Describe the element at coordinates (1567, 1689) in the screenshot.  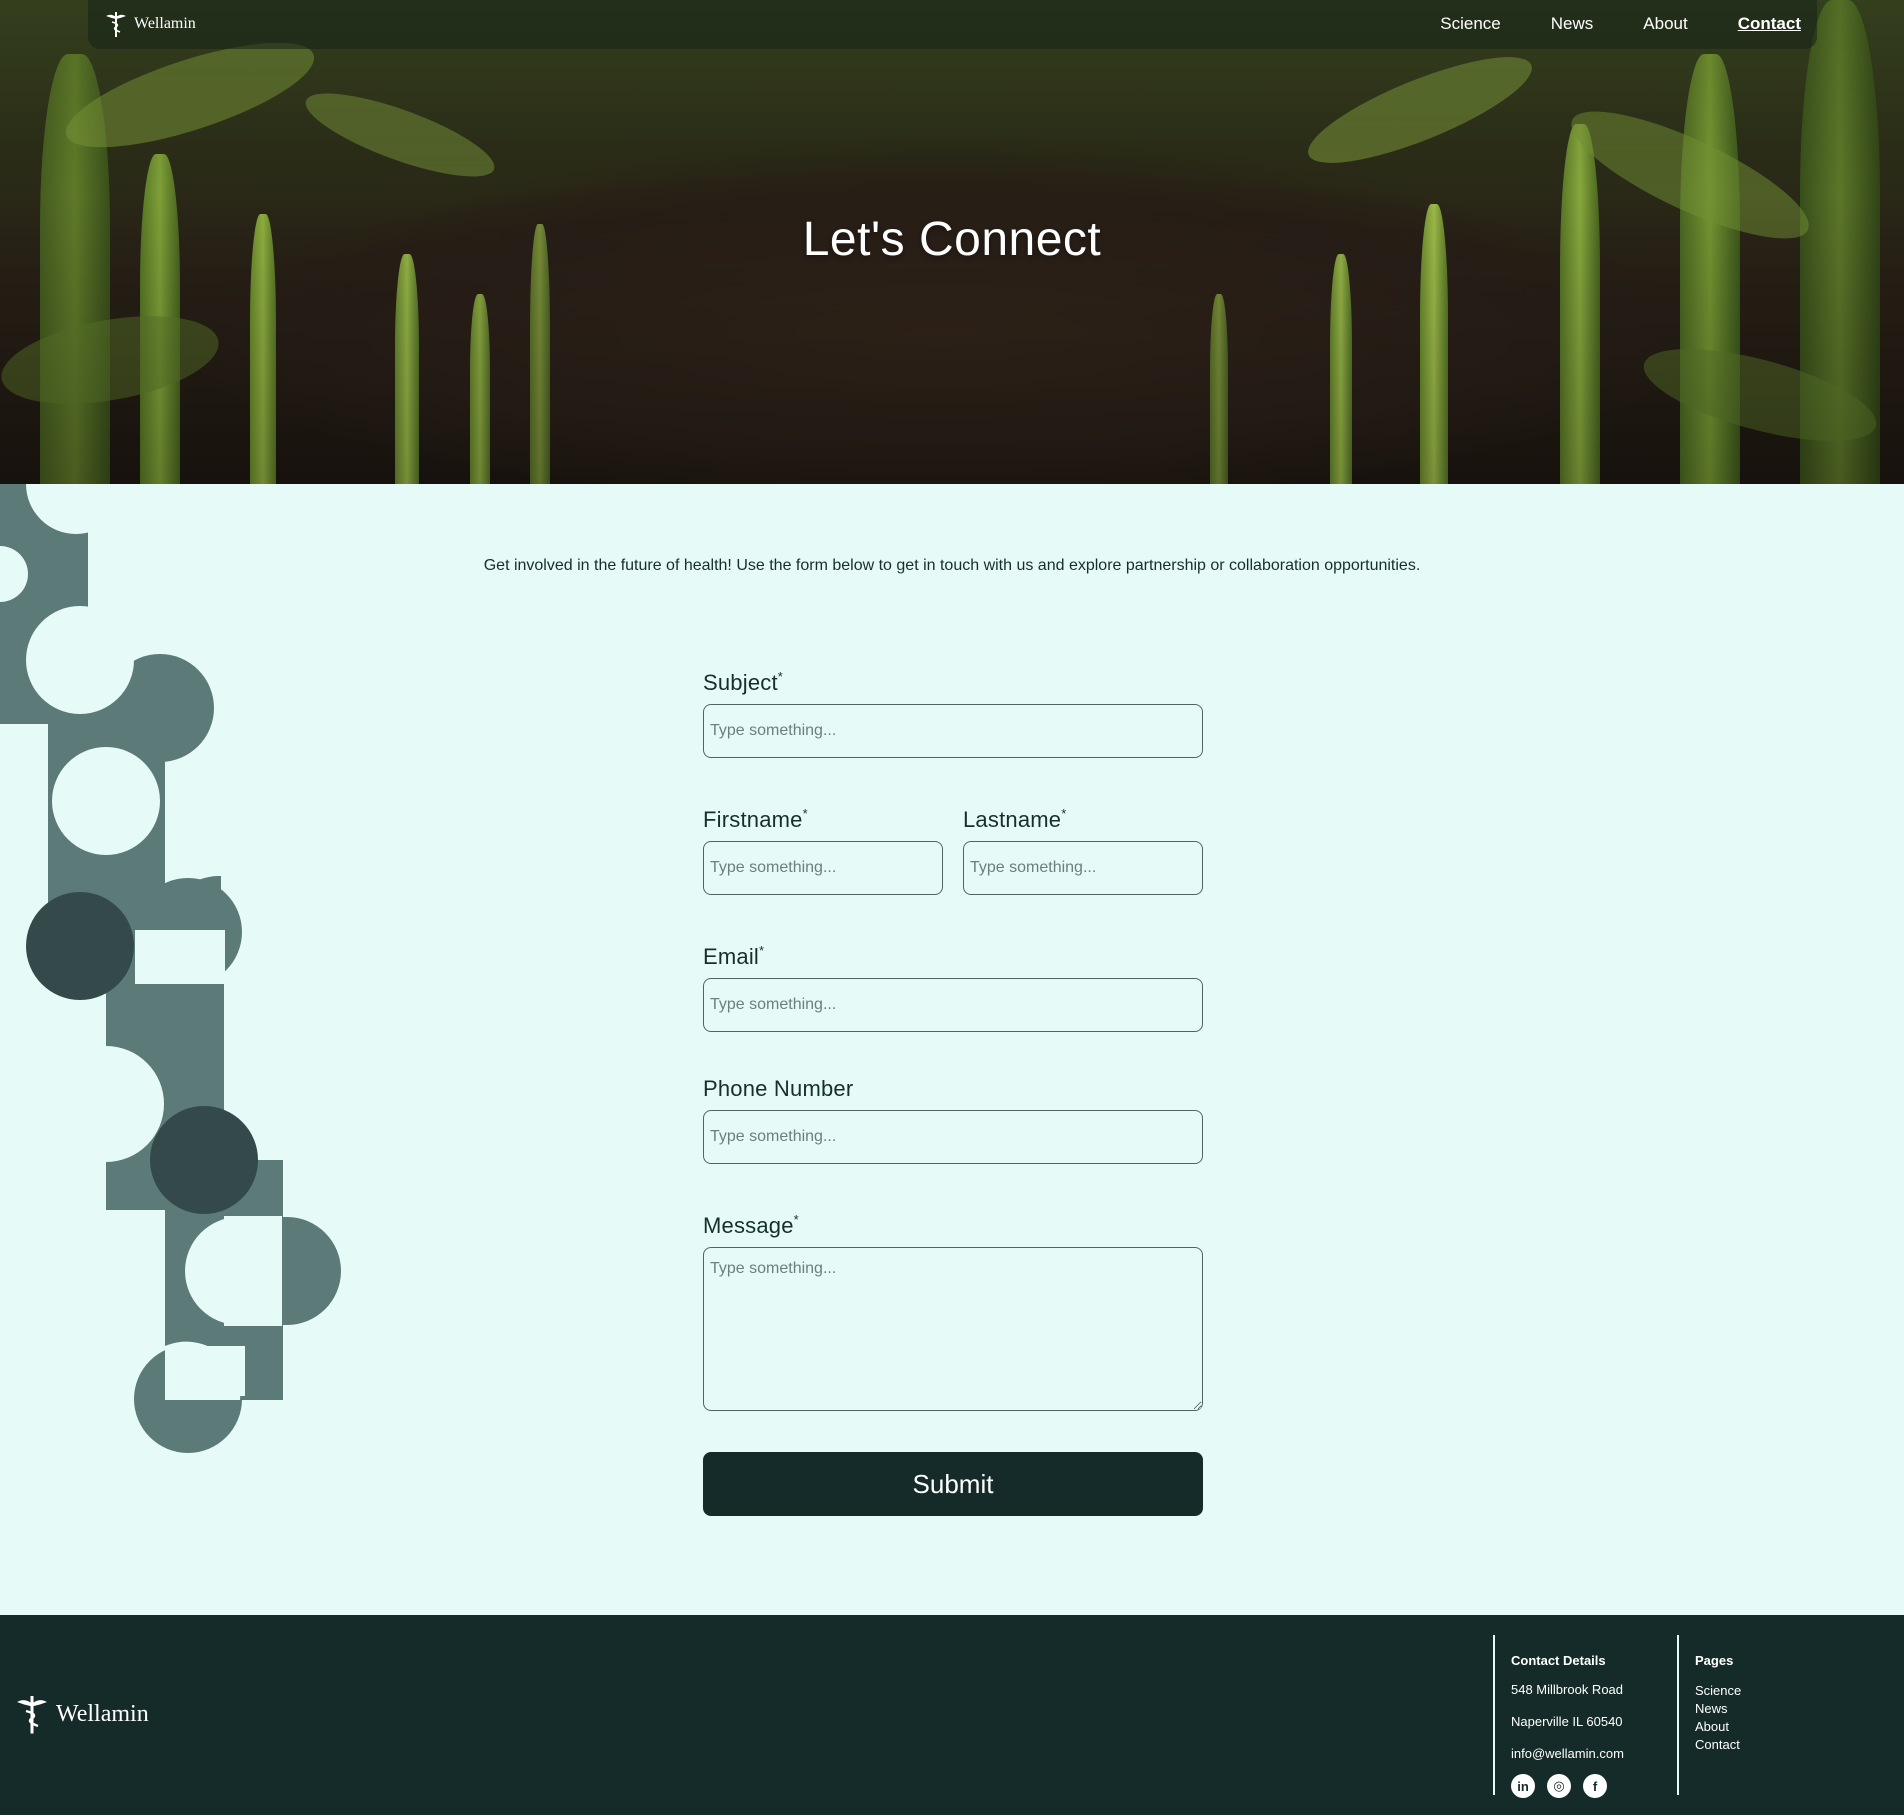
I see `address-line-1: 548 Millbrook Road` at that location.